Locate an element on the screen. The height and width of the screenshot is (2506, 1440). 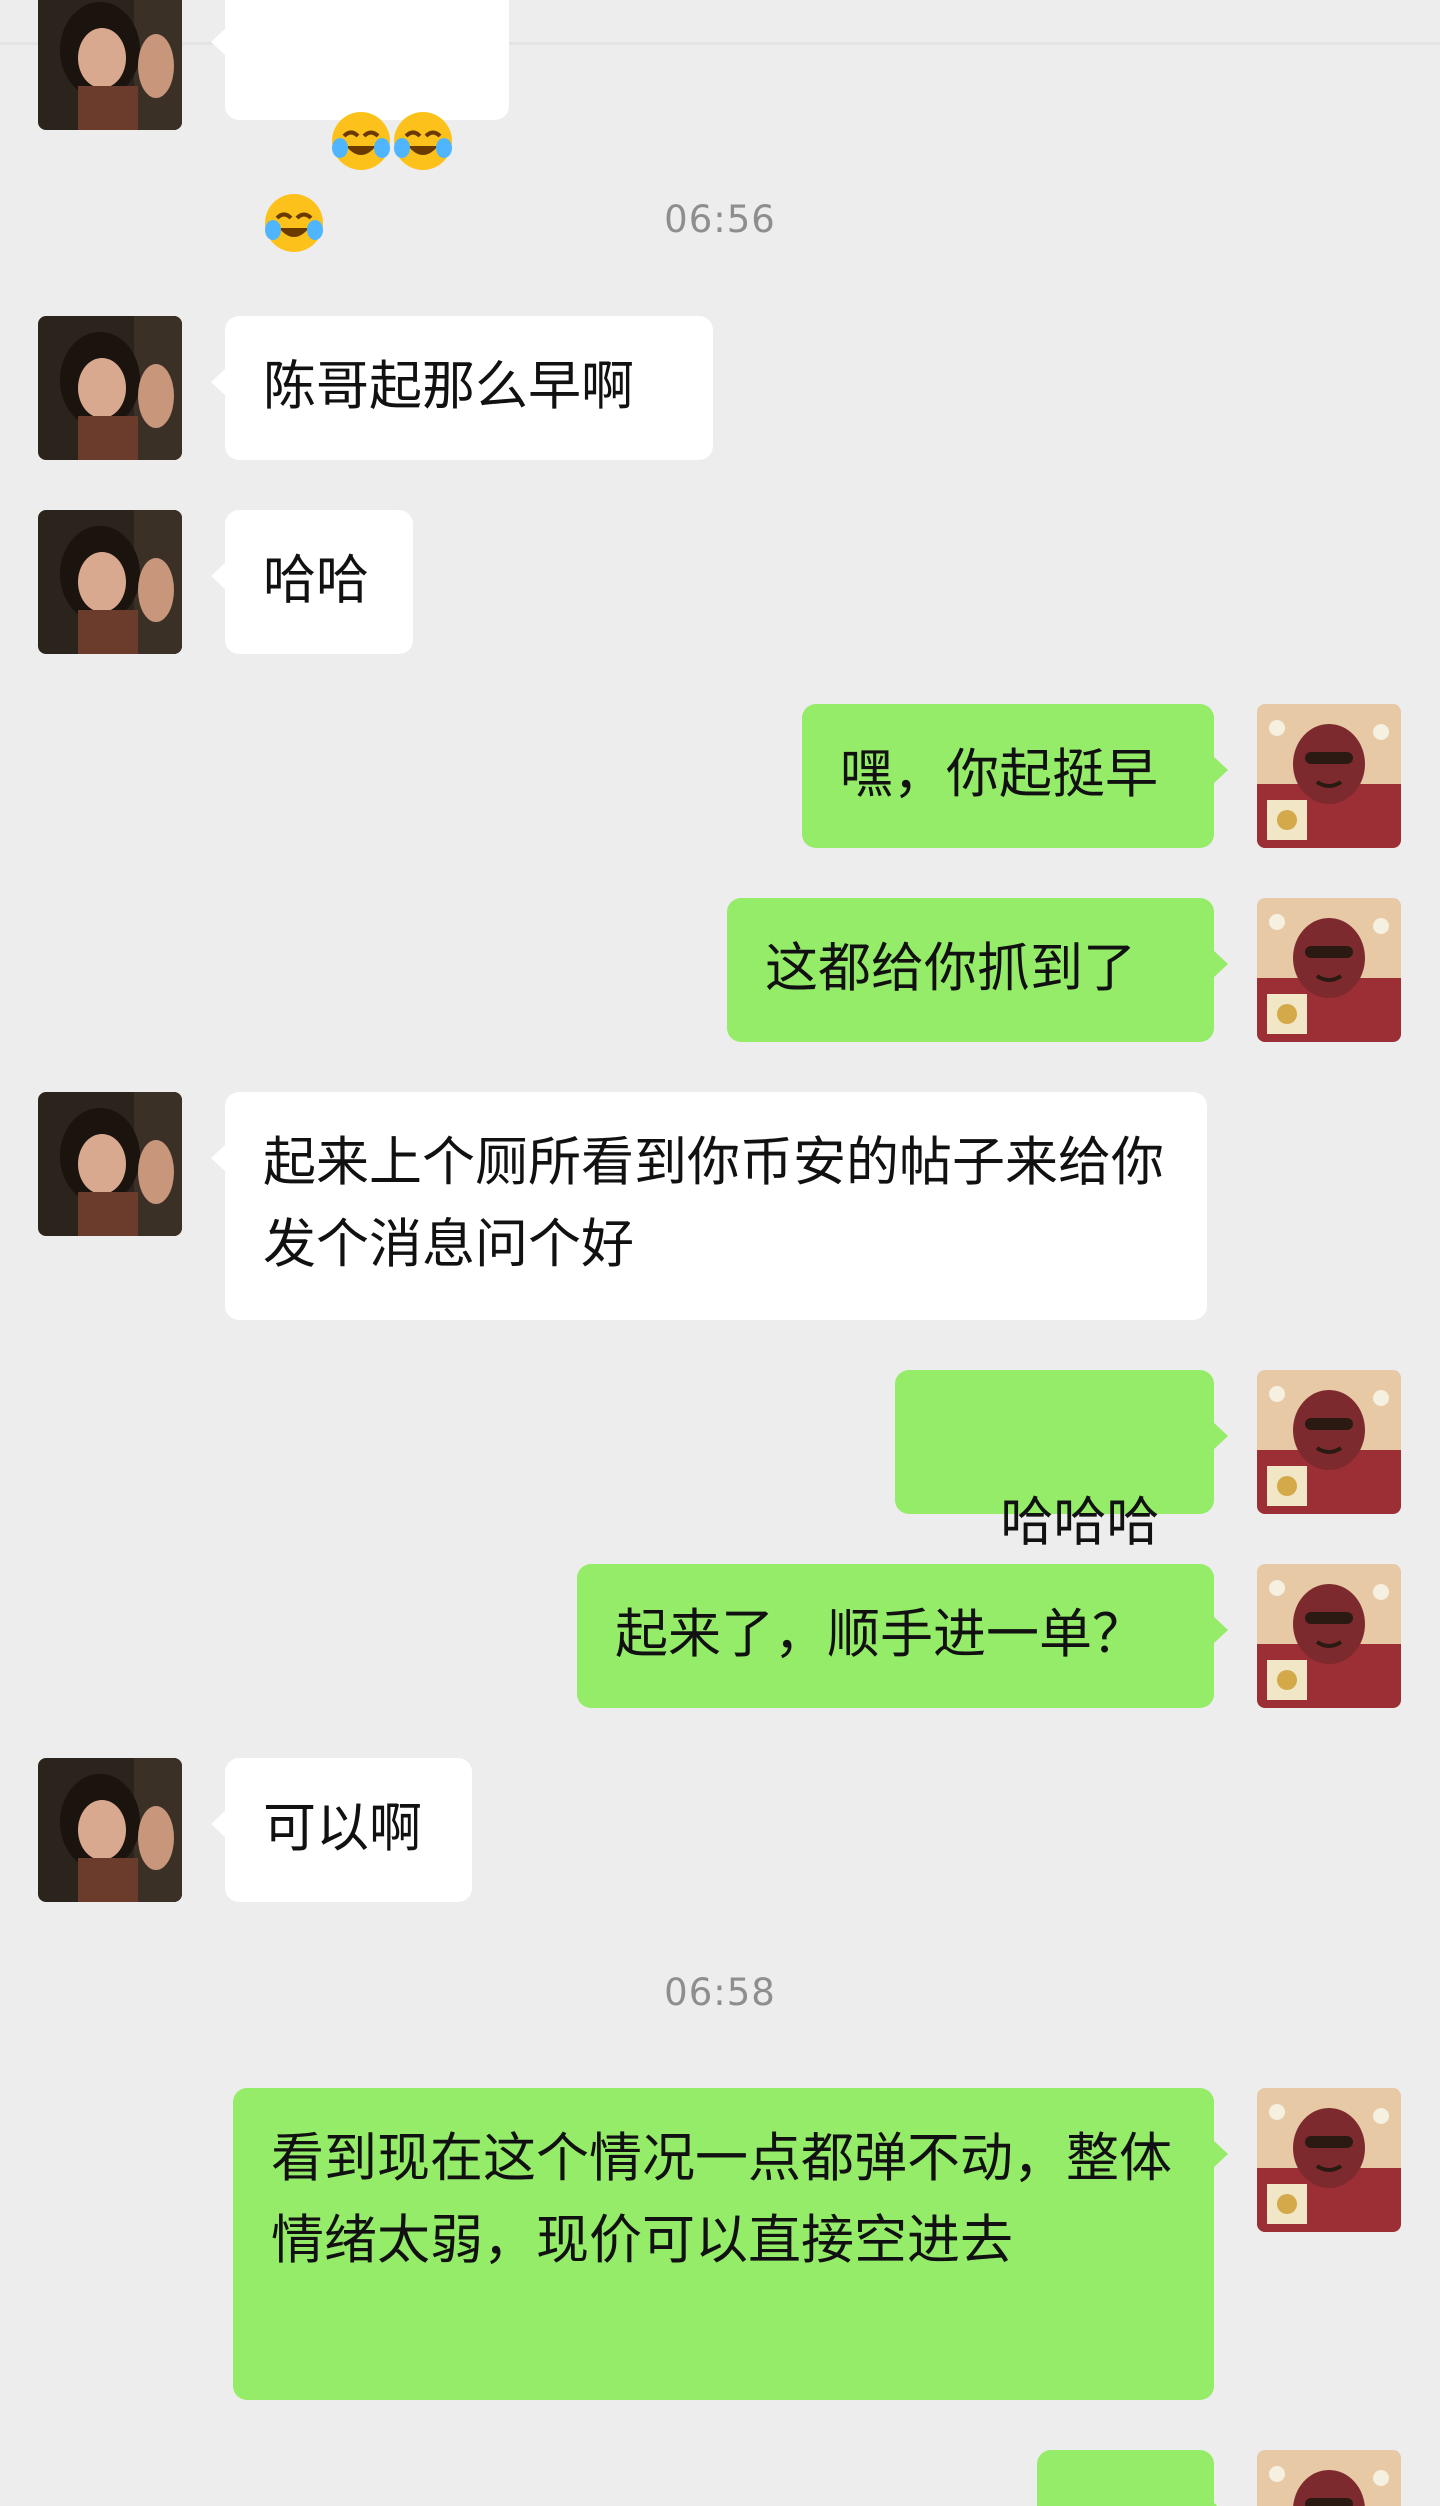
message-timestamp: 06:58 is located at coordinates (720, 1992).